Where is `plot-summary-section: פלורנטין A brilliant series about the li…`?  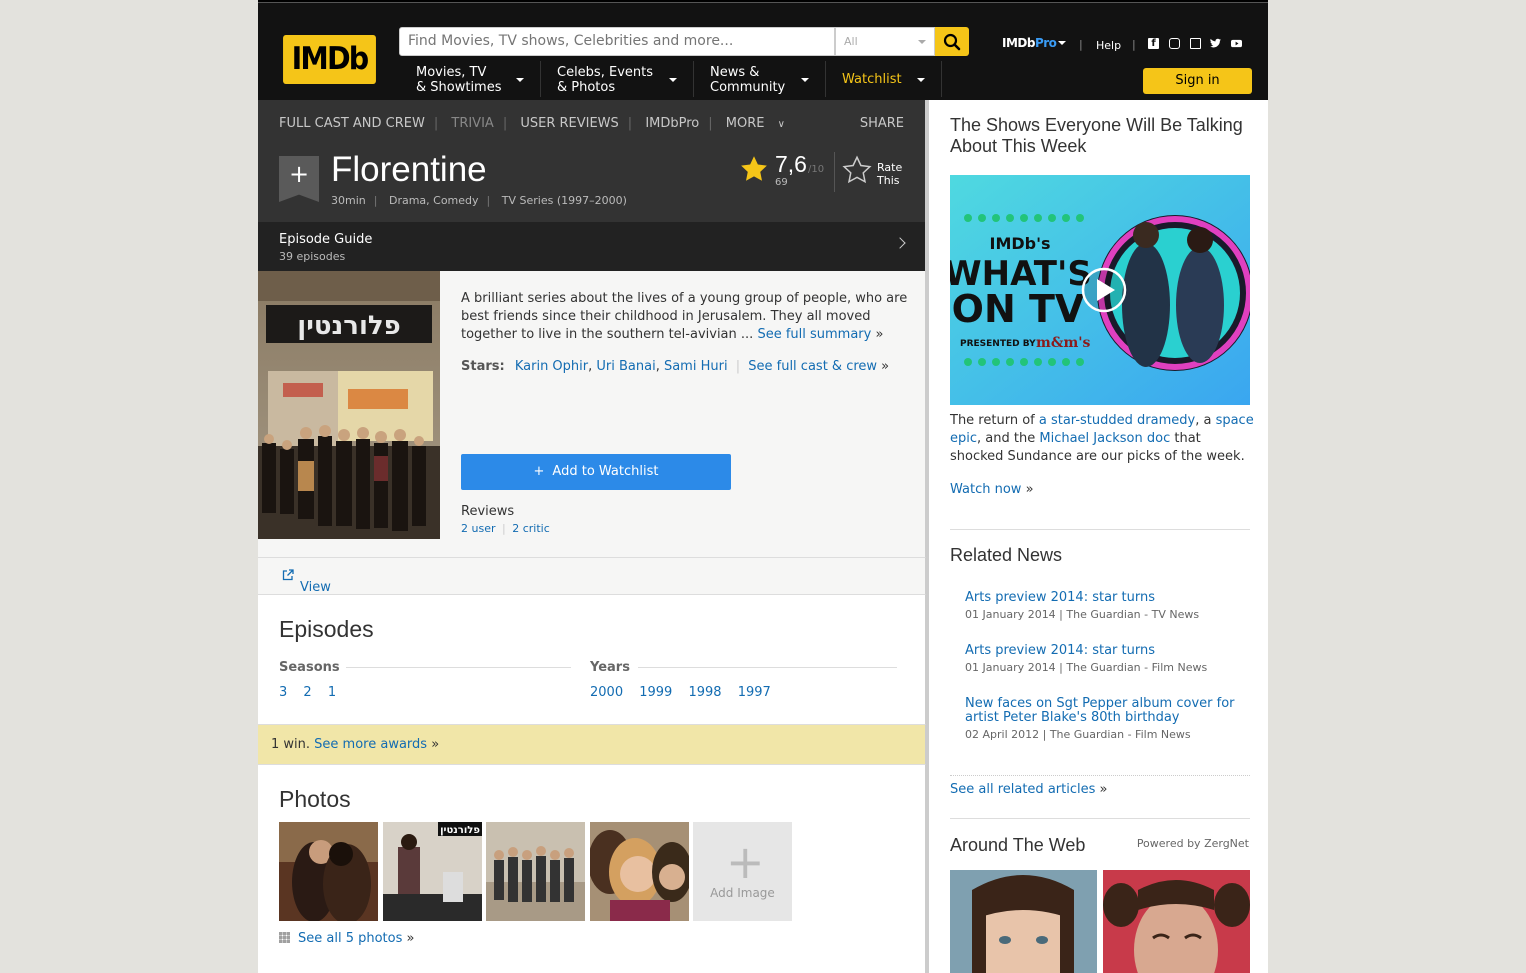 plot-summary-section: פלורנטין A brilliant series about the li… is located at coordinates (592, 414).